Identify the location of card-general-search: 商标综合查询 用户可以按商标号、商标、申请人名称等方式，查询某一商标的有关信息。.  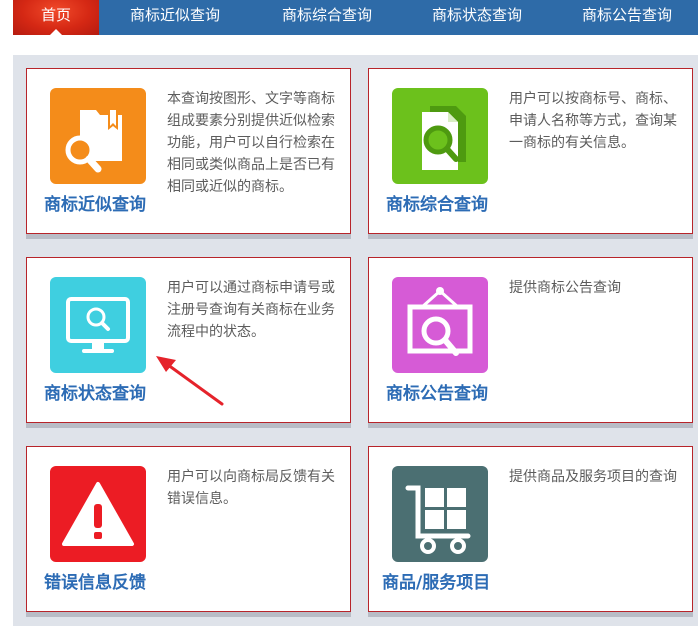
(530, 151).